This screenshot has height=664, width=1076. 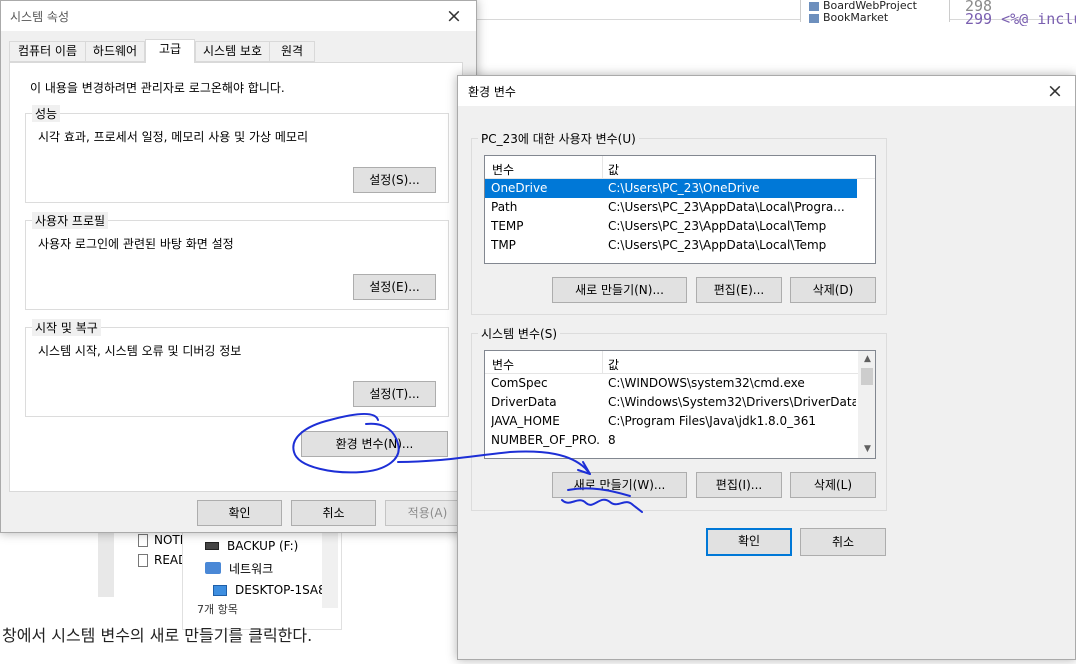 What do you see at coordinates (66, 327) in the screenshot?
I see `startup-recovery-label: 시작 및 복구` at bounding box center [66, 327].